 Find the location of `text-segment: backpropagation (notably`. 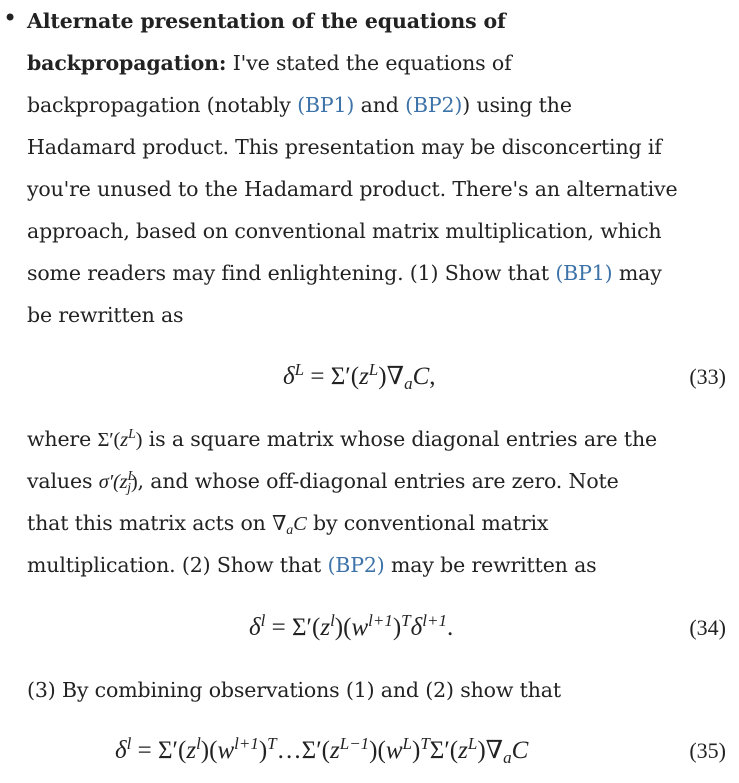

text-segment: backpropagation (notably is located at coordinates (162, 105).